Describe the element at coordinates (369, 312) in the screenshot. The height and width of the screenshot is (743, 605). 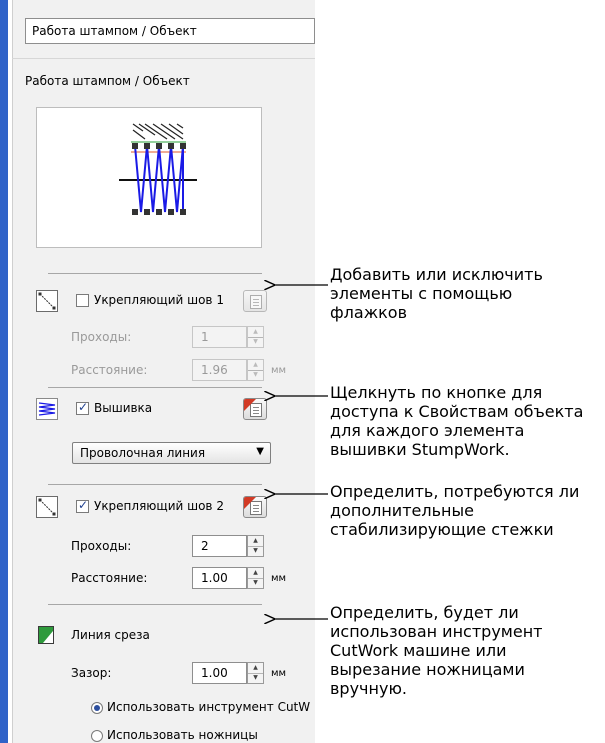
I see `callout-line: флажков` at that location.